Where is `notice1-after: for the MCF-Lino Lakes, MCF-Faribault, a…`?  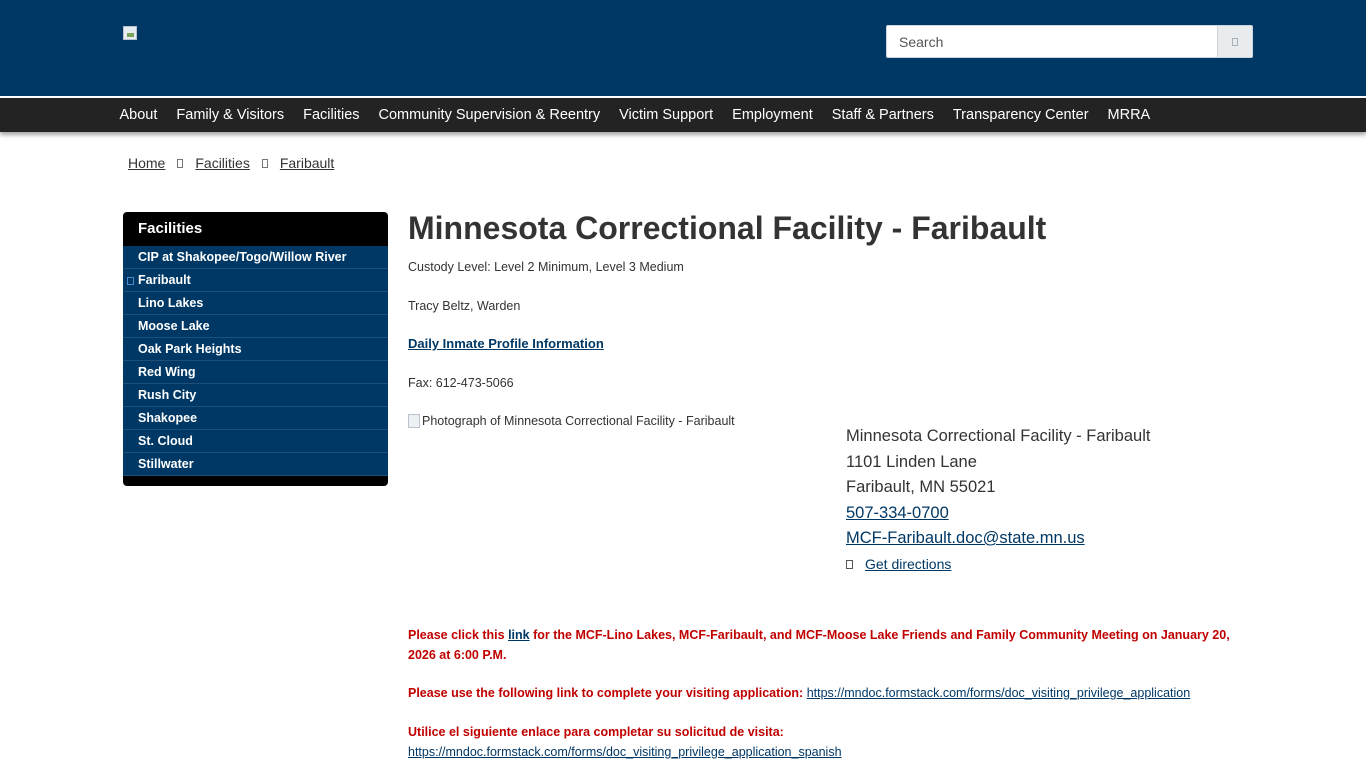 notice1-after: for the MCF-Lino Lakes, MCF-Faribault, a… is located at coordinates (819, 645).